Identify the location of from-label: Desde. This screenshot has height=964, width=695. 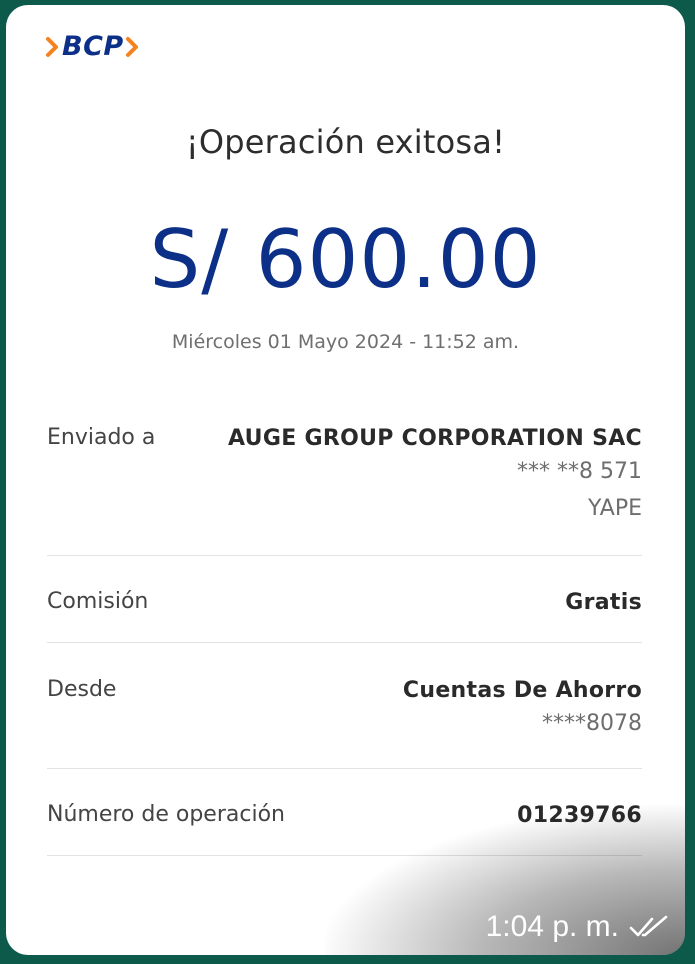
(82, 689).